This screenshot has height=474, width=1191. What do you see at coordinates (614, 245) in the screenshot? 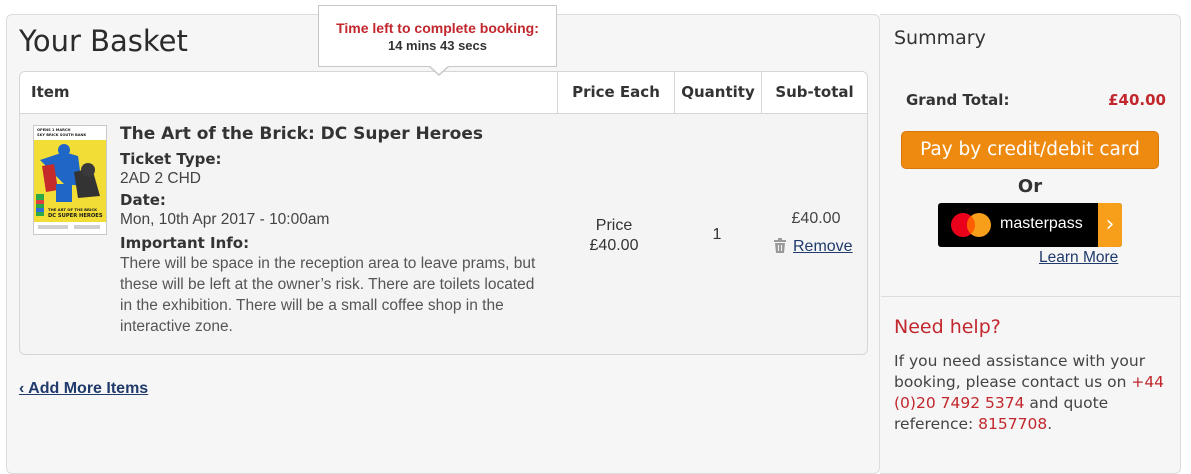
I see `price-value: £40.00` at bounding box center [614, 245].